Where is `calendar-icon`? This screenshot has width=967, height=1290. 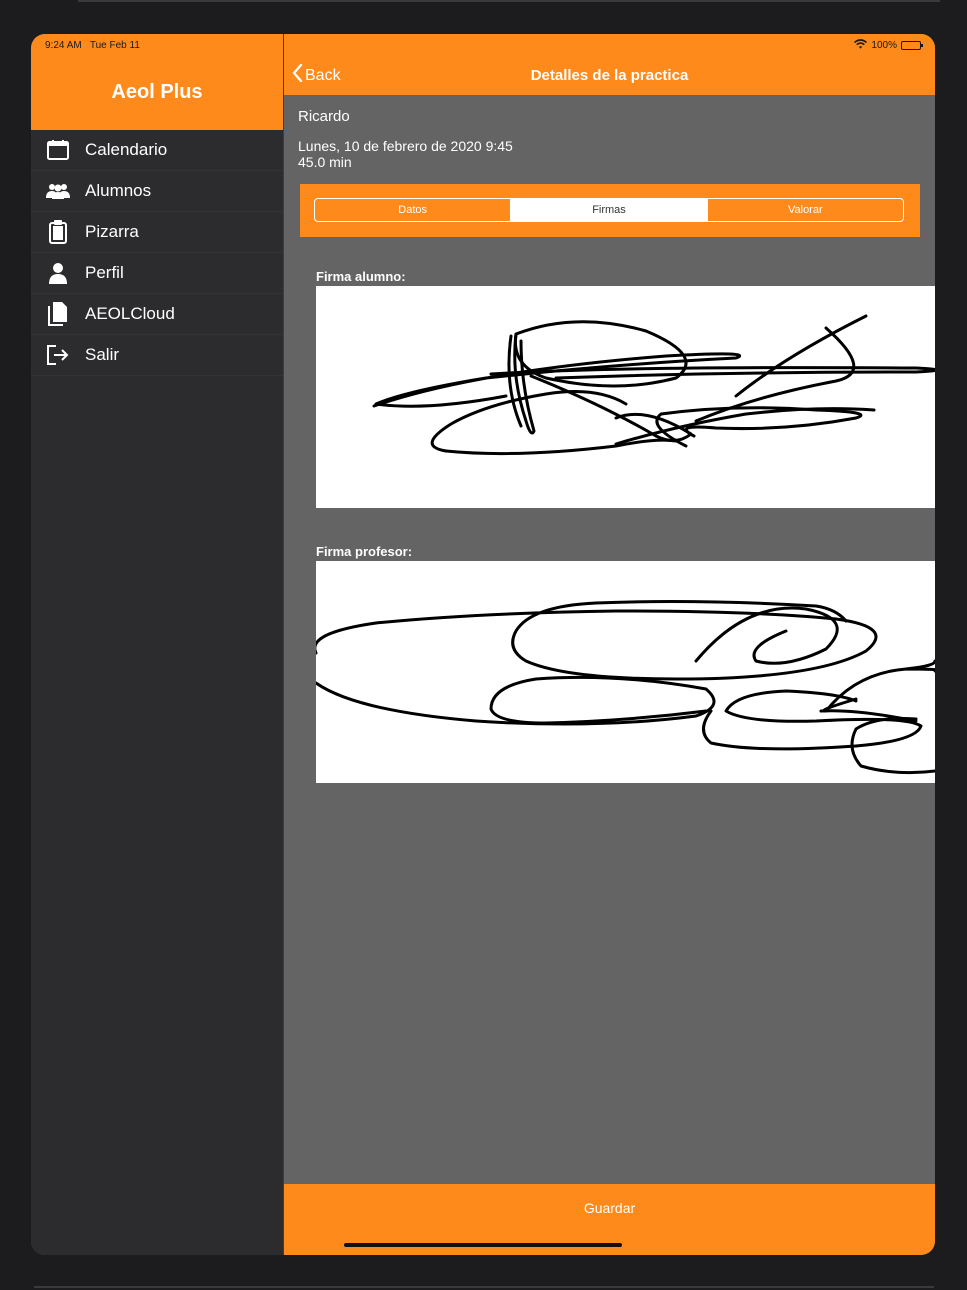 calendar-icon is located at coordinates (58, 150).